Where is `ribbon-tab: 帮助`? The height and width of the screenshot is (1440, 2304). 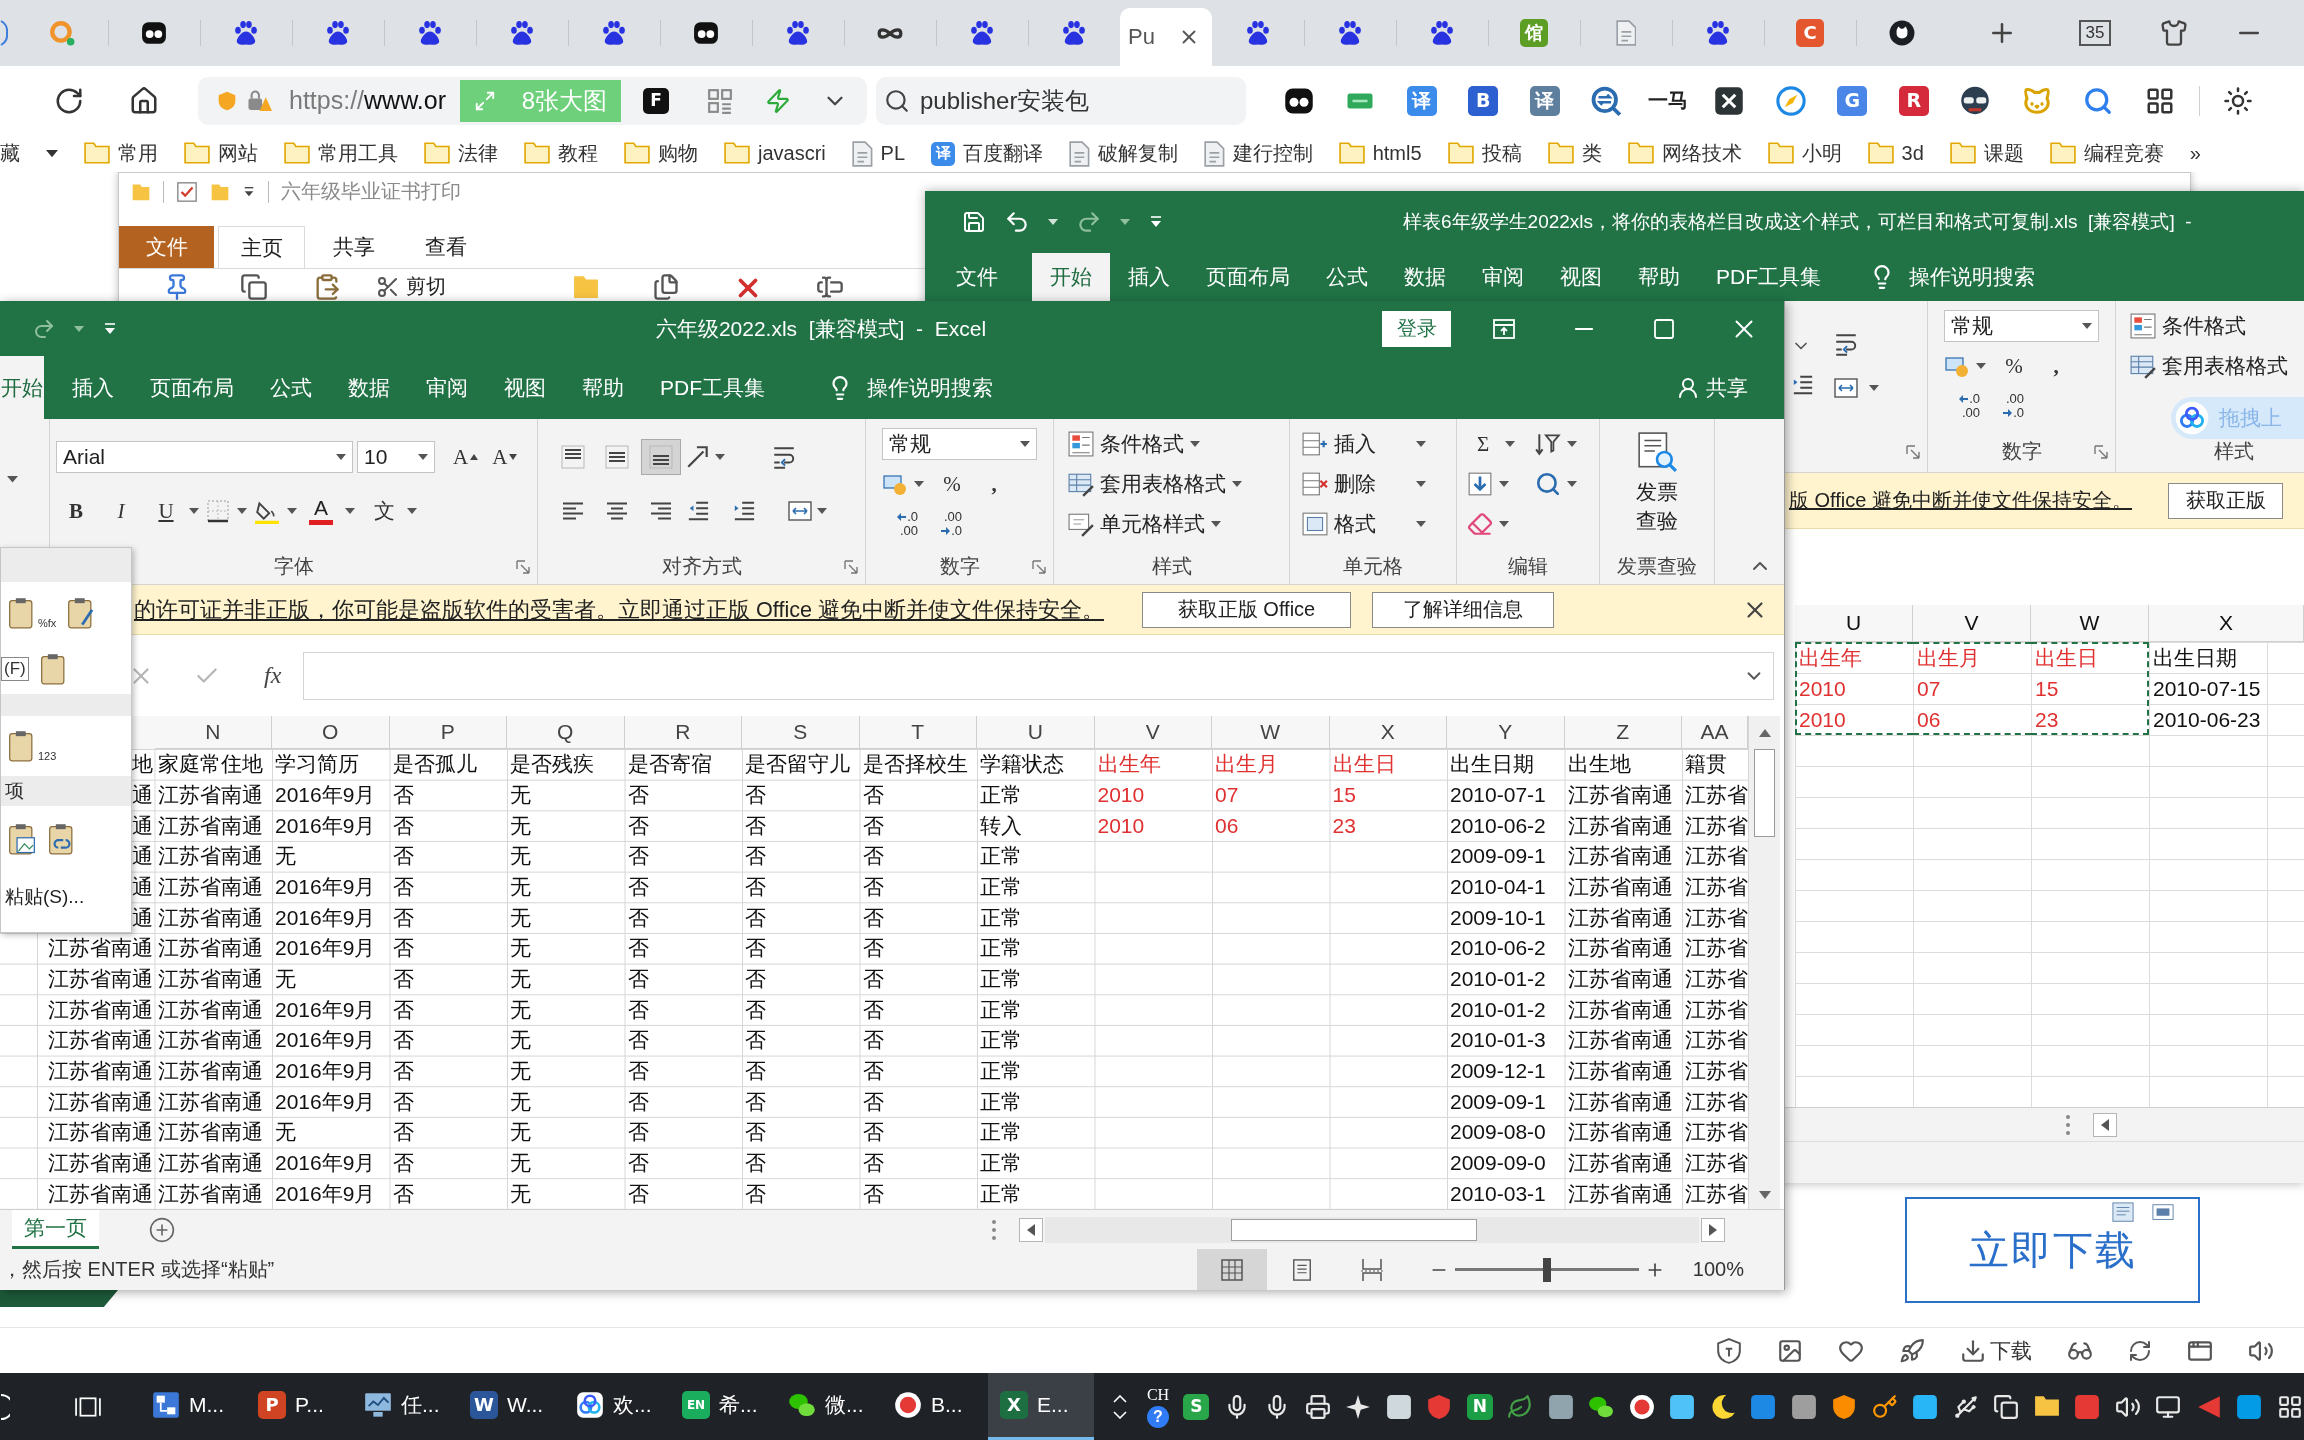 ribbon-tab: 帮助 is located at coordinates (1659, 277).